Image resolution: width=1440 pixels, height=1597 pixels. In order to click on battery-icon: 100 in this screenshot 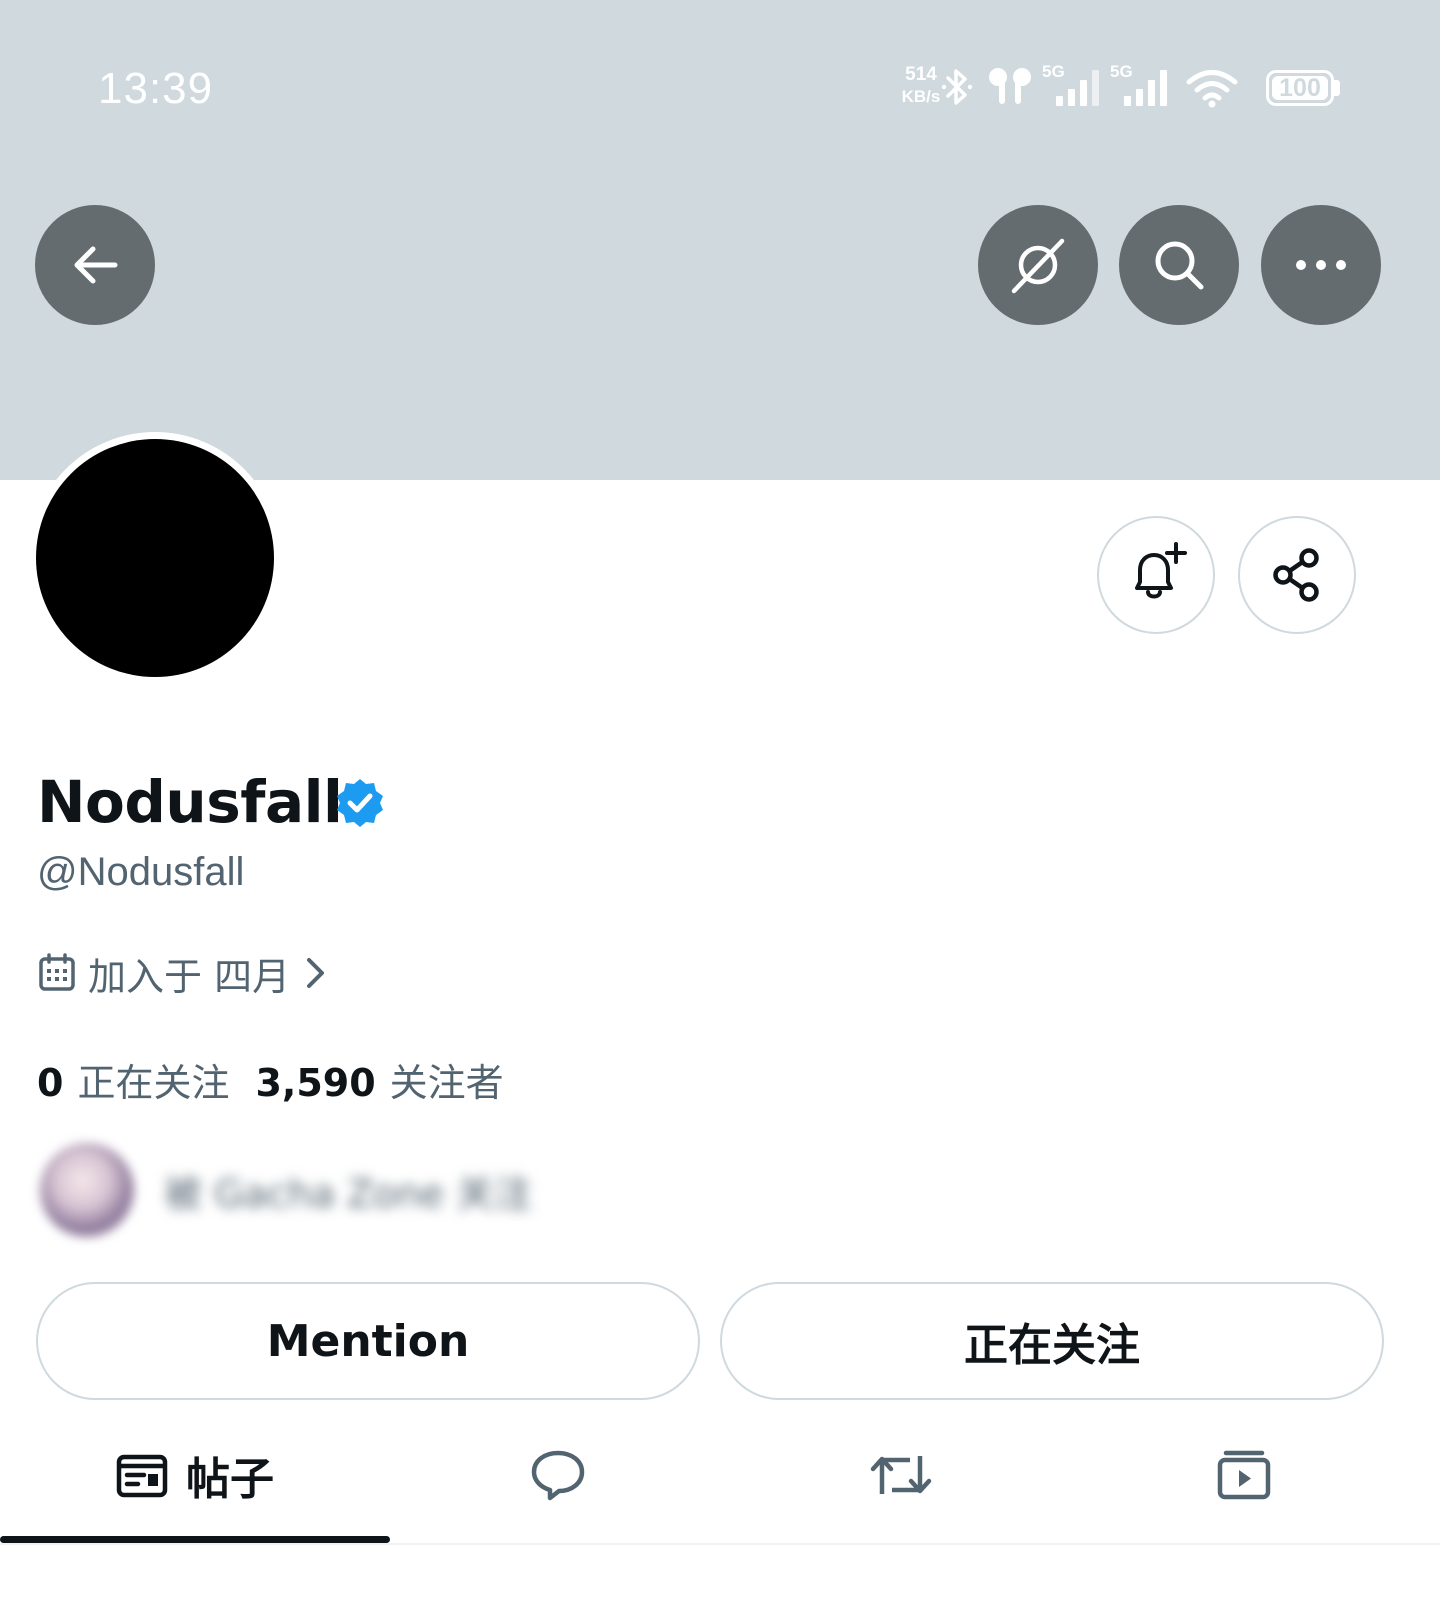, I will do `click(1300, 88)`.